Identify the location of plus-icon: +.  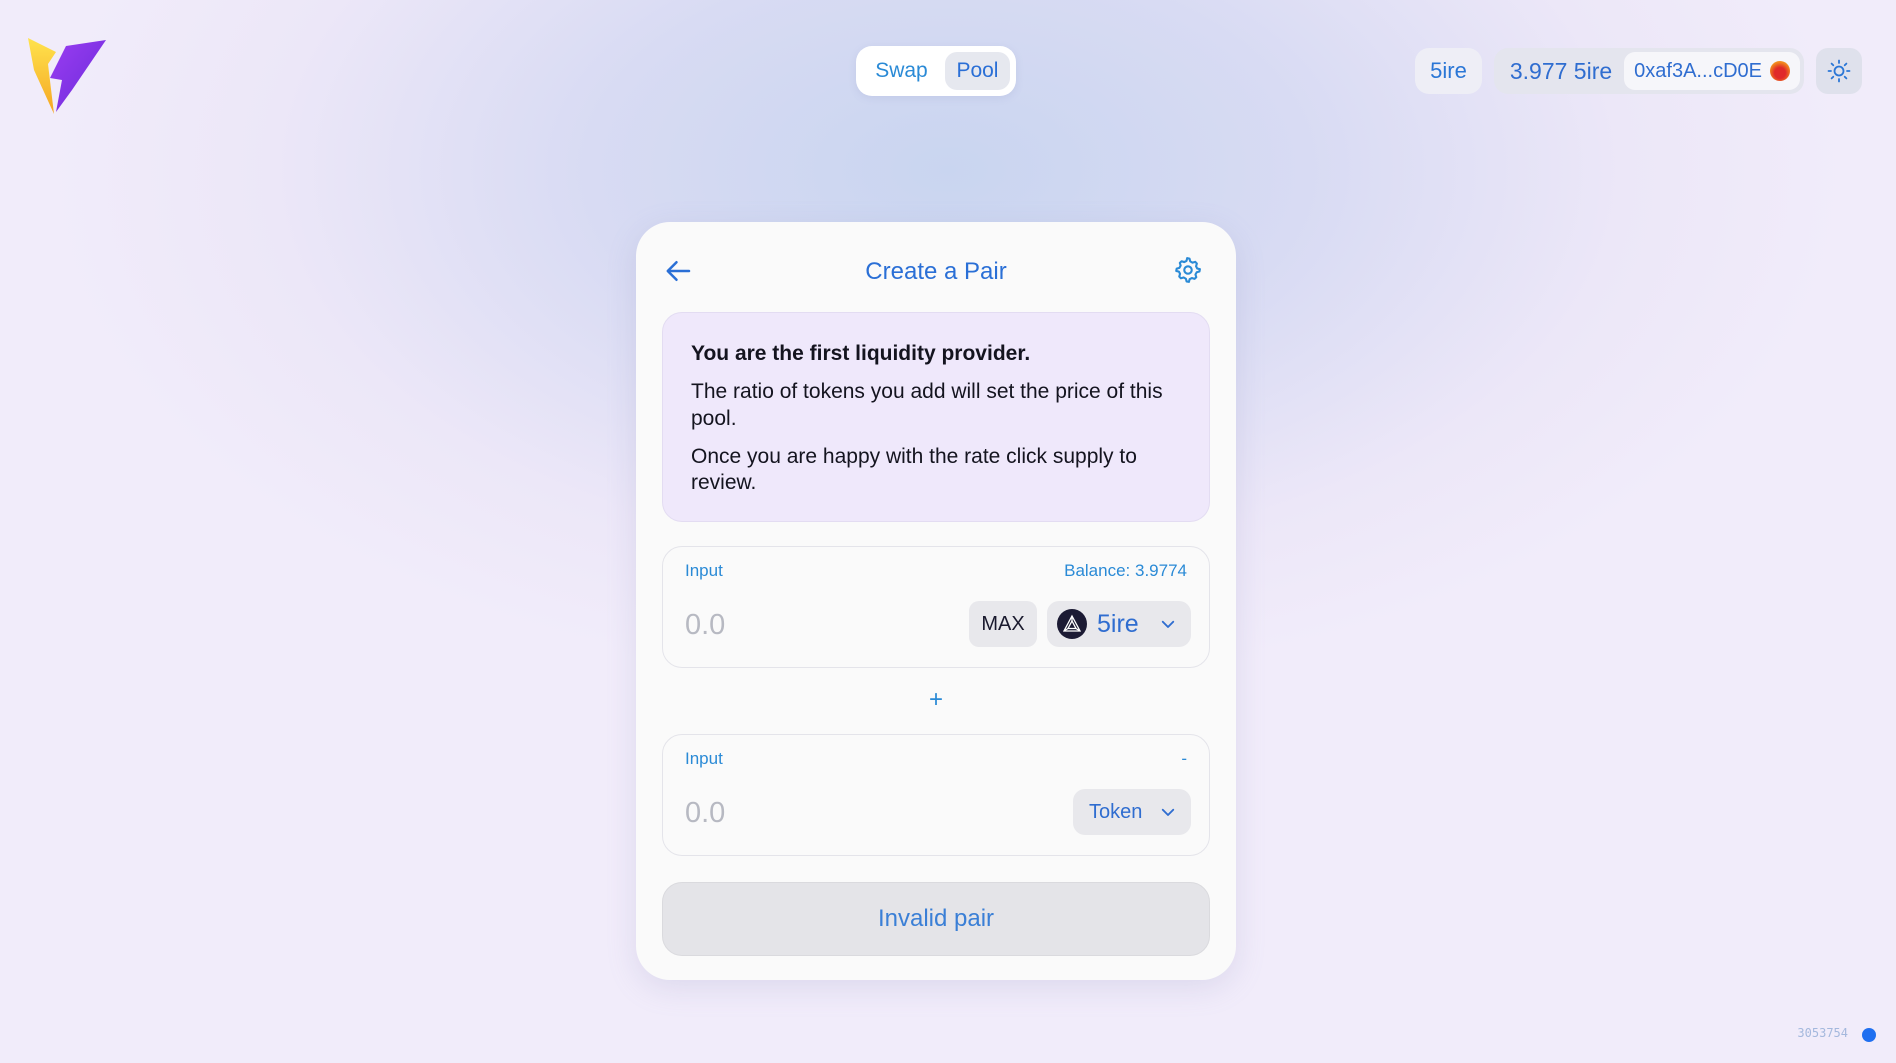
(935, 699).